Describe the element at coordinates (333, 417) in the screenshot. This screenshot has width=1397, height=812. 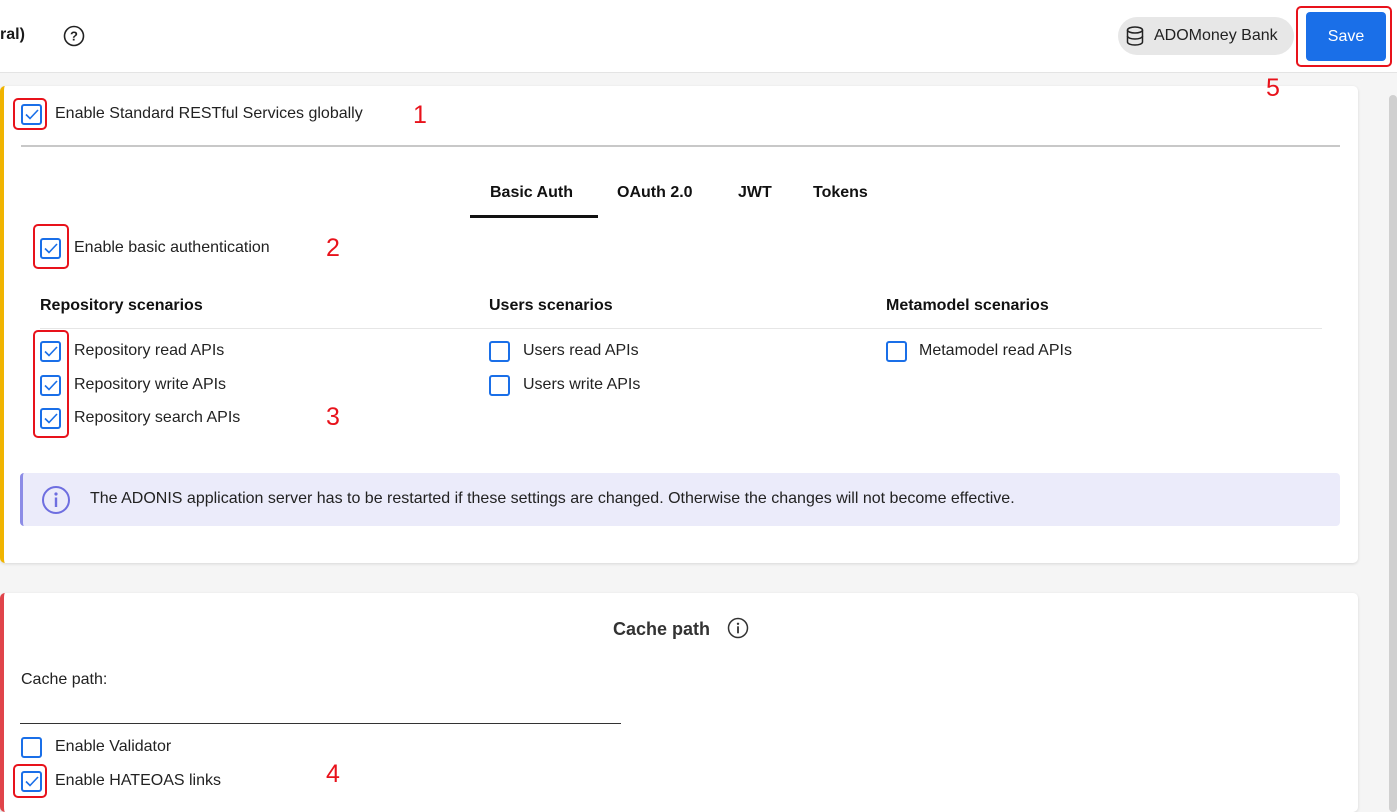
I see `annotation-number: 3` at that location.